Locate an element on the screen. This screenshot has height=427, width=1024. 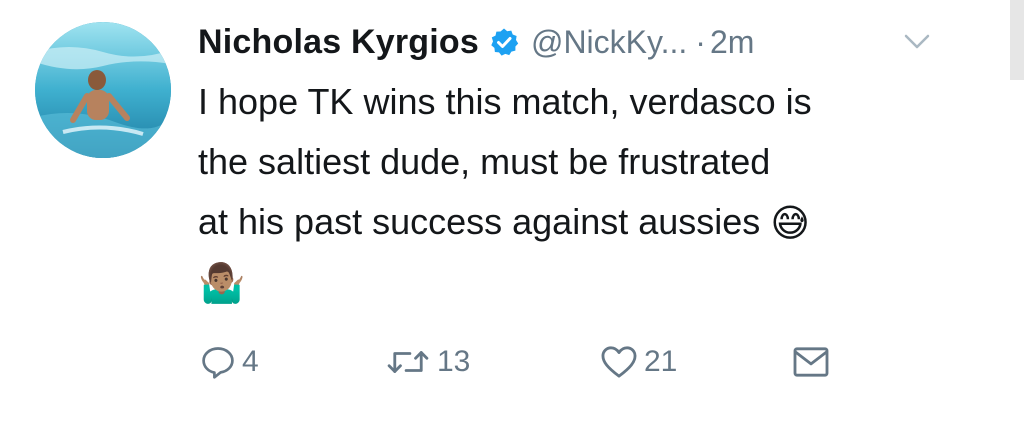
like-button: 21 is located at coordinates (638, 362).